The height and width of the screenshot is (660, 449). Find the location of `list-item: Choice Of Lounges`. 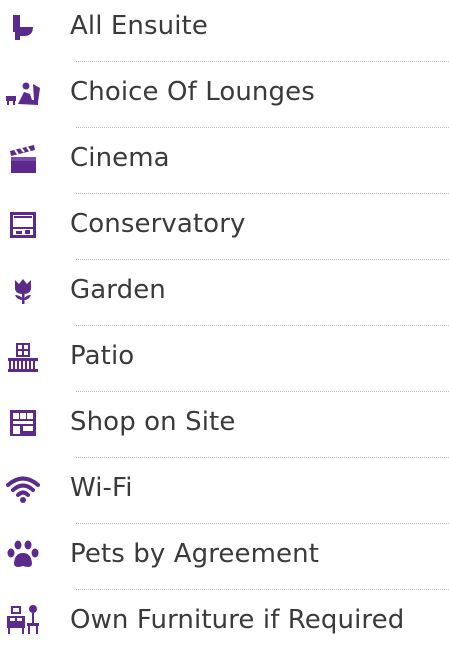

list-item: Choice Of Lounges is located at coordinates (224, 99).